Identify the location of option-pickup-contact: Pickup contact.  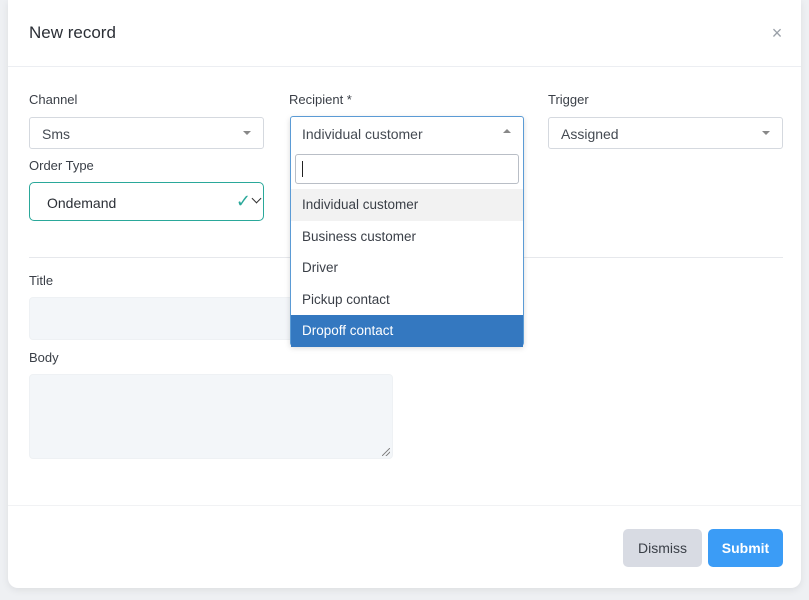
(407, 300).